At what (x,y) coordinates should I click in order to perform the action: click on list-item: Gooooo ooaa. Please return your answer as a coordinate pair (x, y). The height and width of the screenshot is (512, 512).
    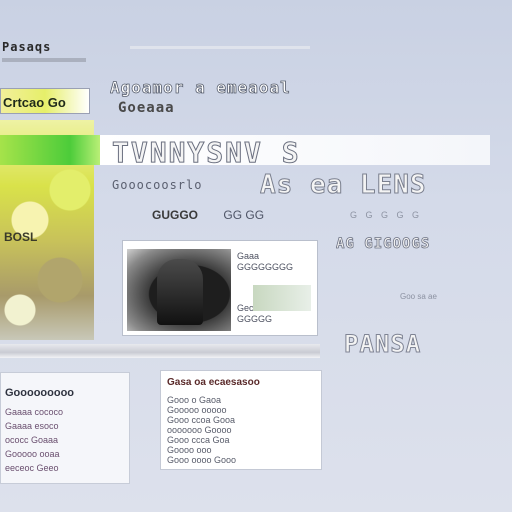
    Looking at the image, I should click on (65, 454).